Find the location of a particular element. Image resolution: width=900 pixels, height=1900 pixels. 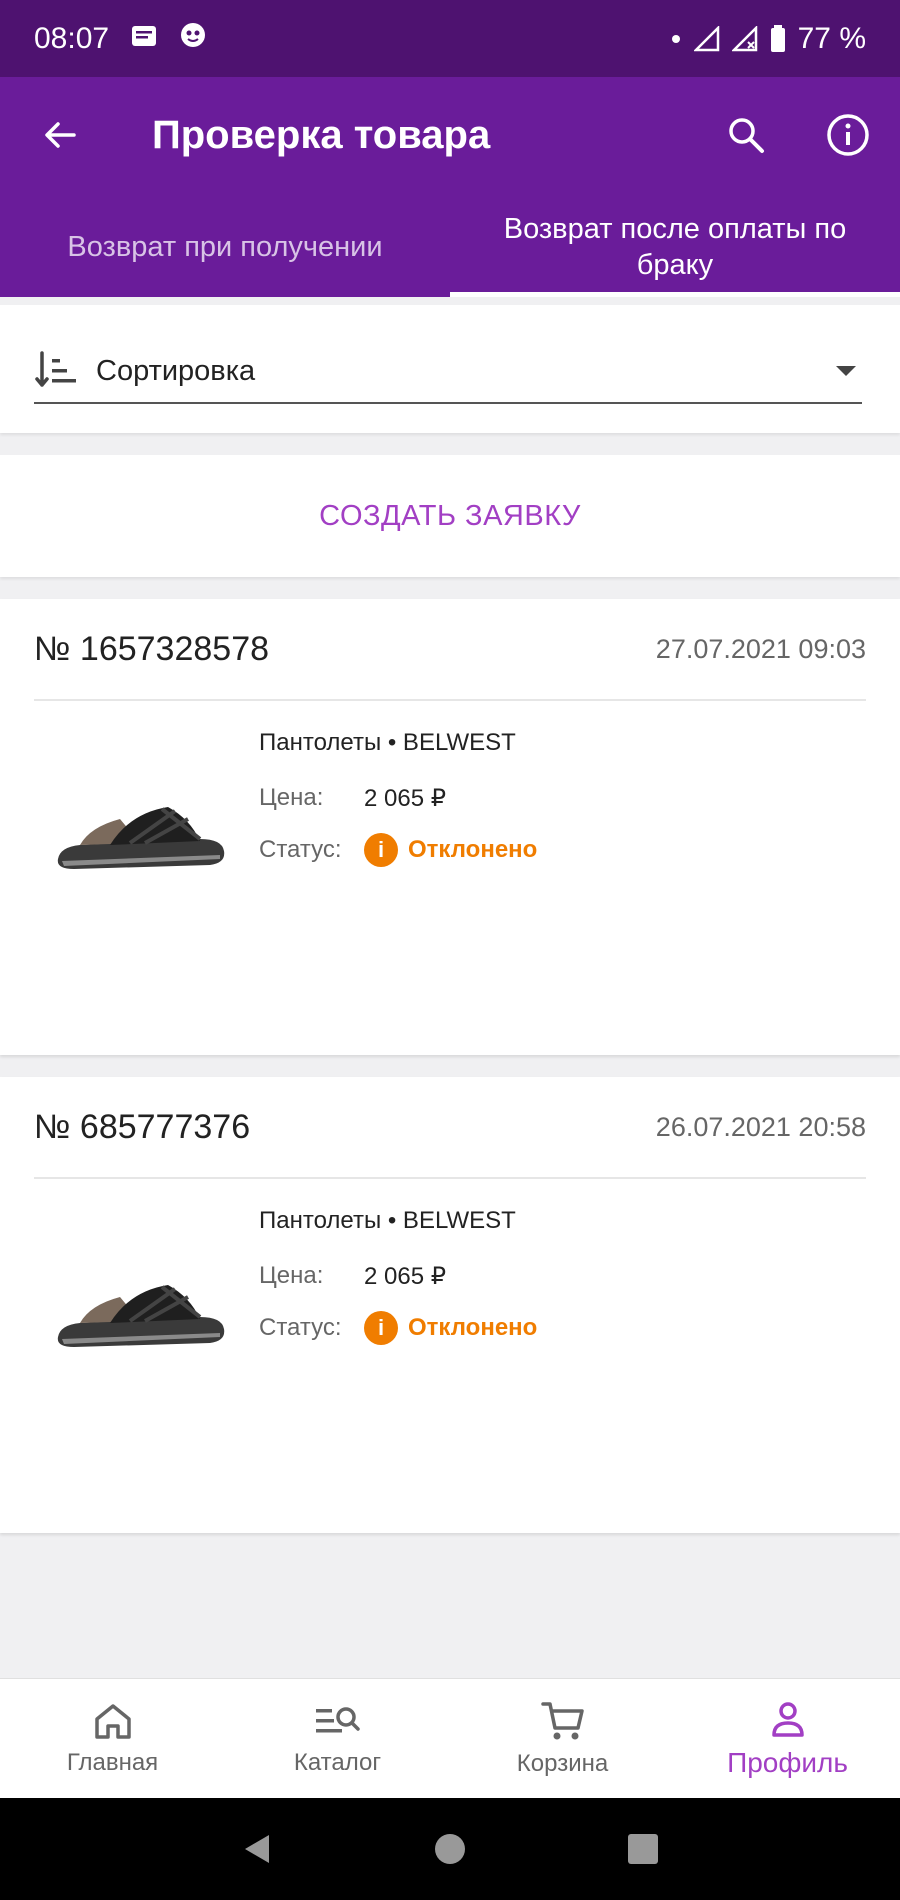

create-request-card: СОЗДАТЬ ЗАЯВКУ is located at coordinates (450, 516).